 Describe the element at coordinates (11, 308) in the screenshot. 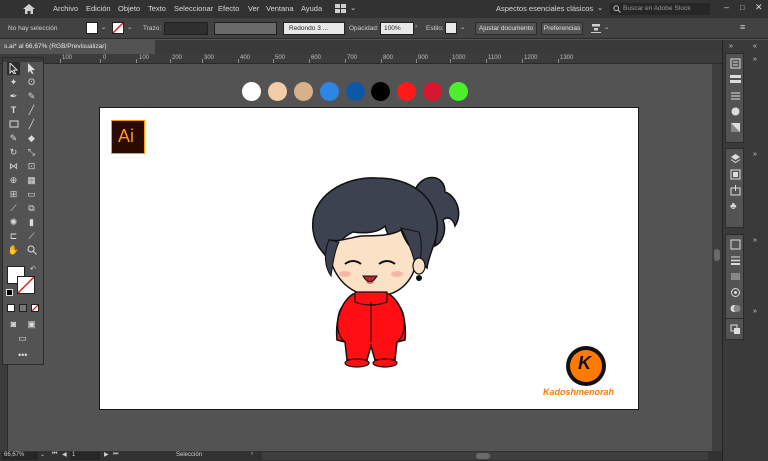

I see `color-mode-icon` at that location.